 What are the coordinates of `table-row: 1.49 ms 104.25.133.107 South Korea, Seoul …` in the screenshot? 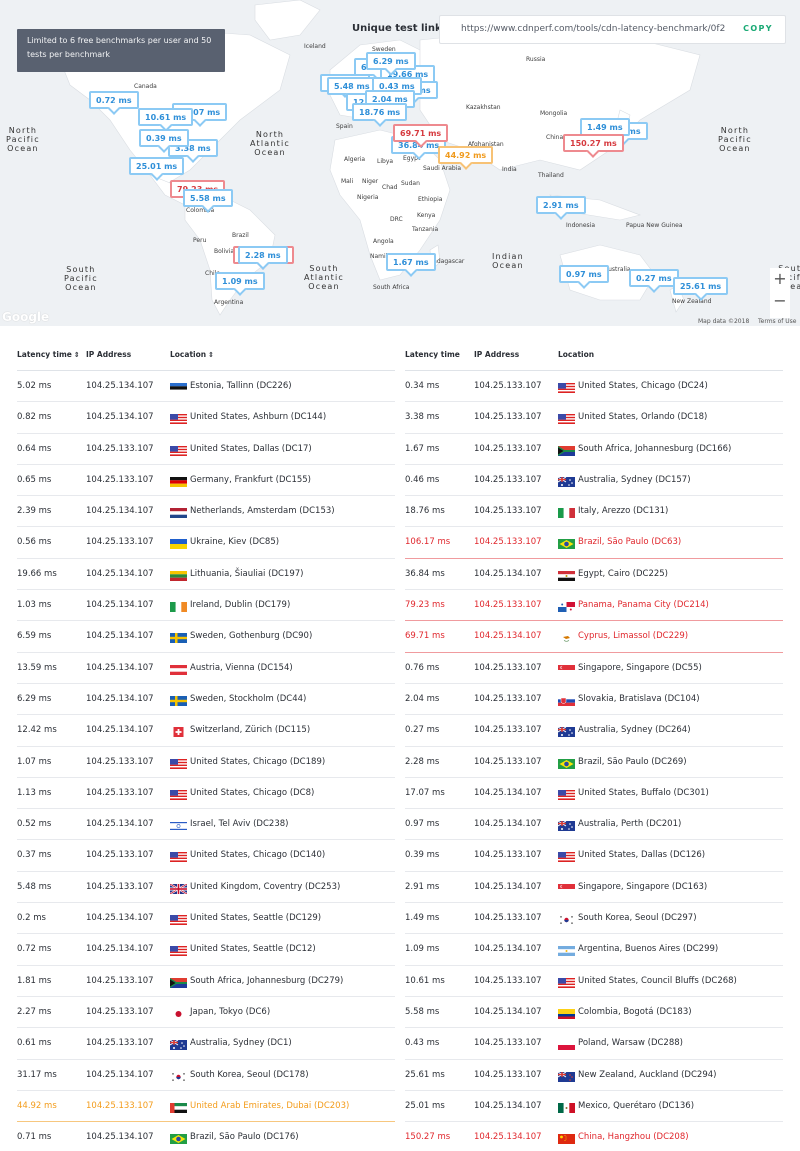 It's located at (594, 919).